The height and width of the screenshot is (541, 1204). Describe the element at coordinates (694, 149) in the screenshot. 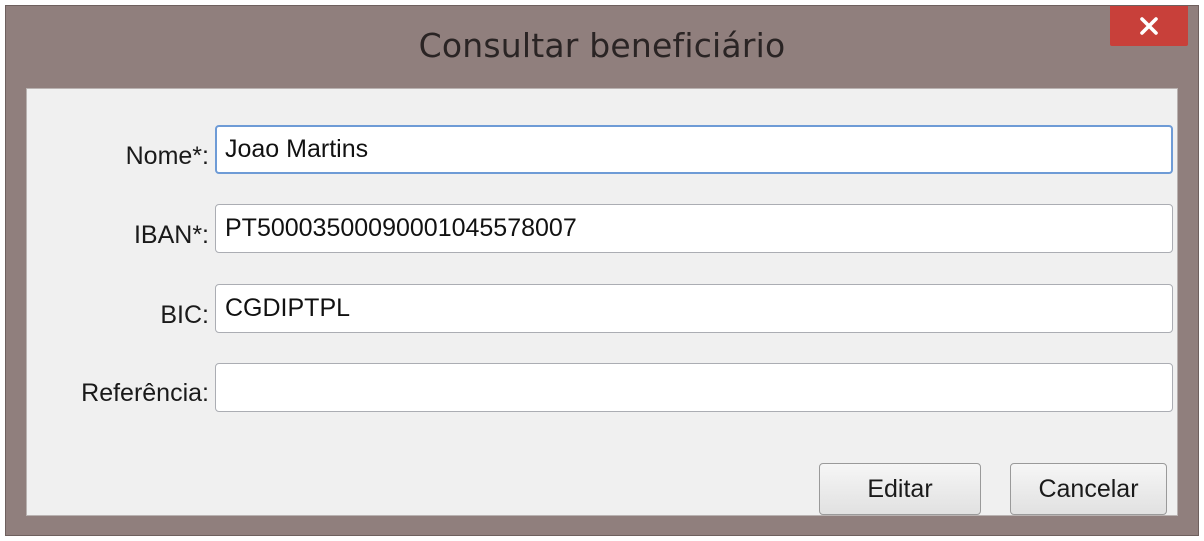

I see `nome-input: Joao Martins` at that location.